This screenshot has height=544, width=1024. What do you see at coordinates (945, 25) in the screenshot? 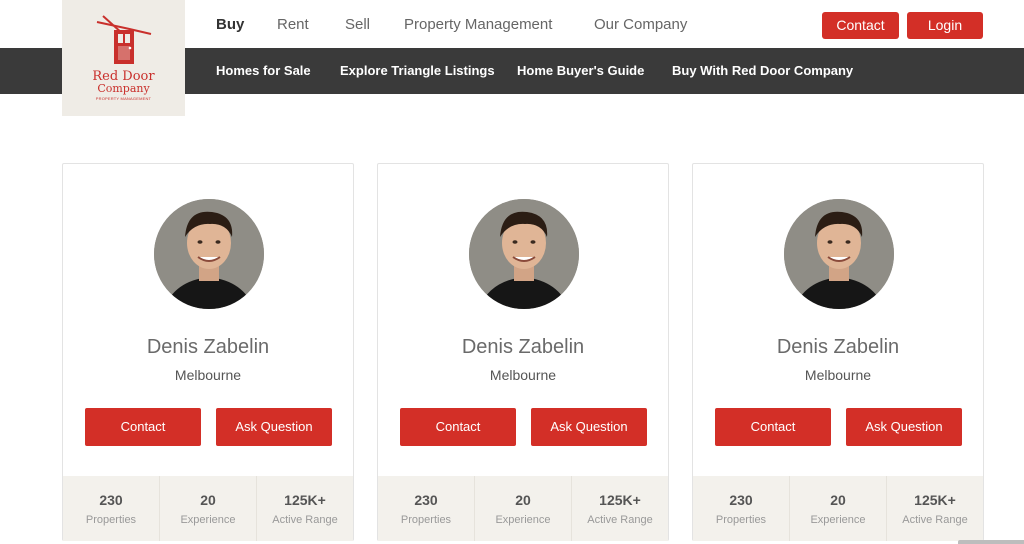
I see `header-login-button: Login` at bounding box center [945, 25].